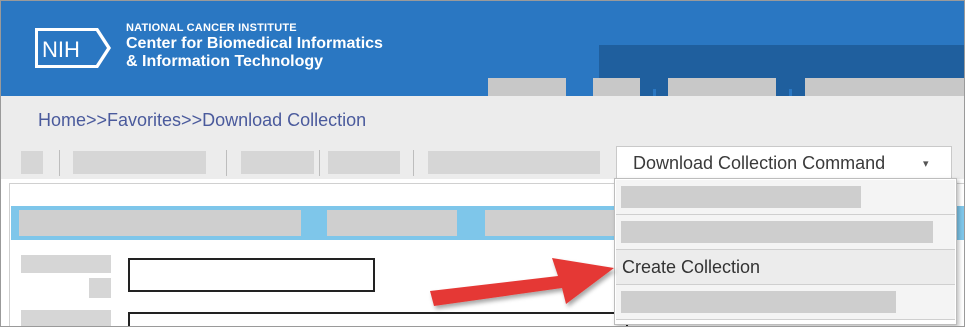 This screenshot has height=327, width=965. I want to click on logo-text: NIH, so click(61, 49).